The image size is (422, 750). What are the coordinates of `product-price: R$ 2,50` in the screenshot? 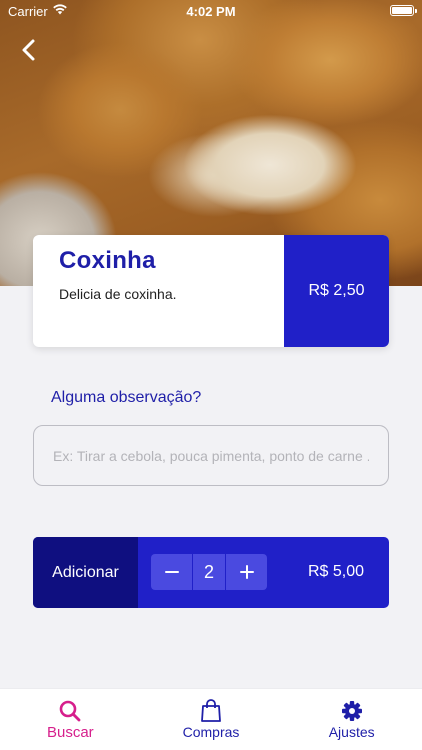 It's located at (336, 290).